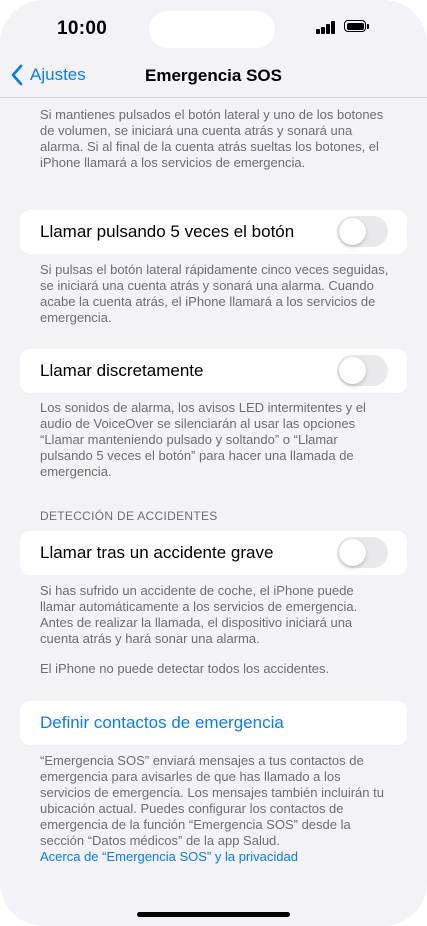  I want to click on silent-call-label: Llamar discretamente, so click(122, 370).